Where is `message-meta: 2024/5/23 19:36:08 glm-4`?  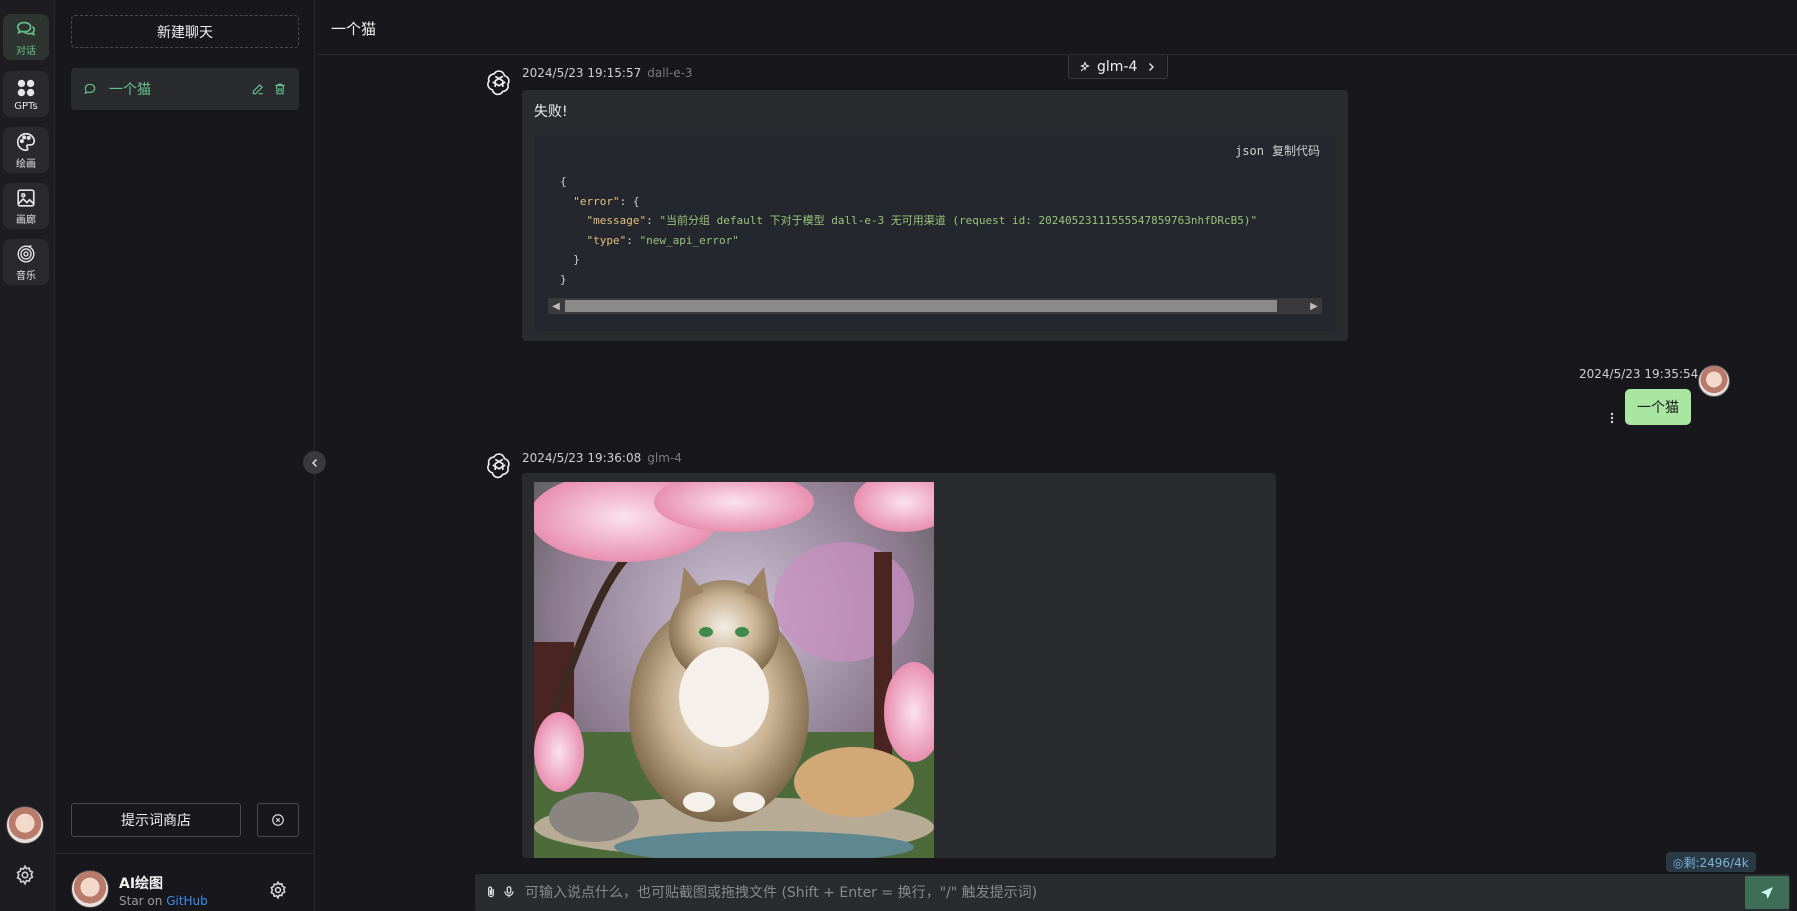 message-meta: 2024/5/23 19:36:08 glm-4 is located at coordinates (602, 458).